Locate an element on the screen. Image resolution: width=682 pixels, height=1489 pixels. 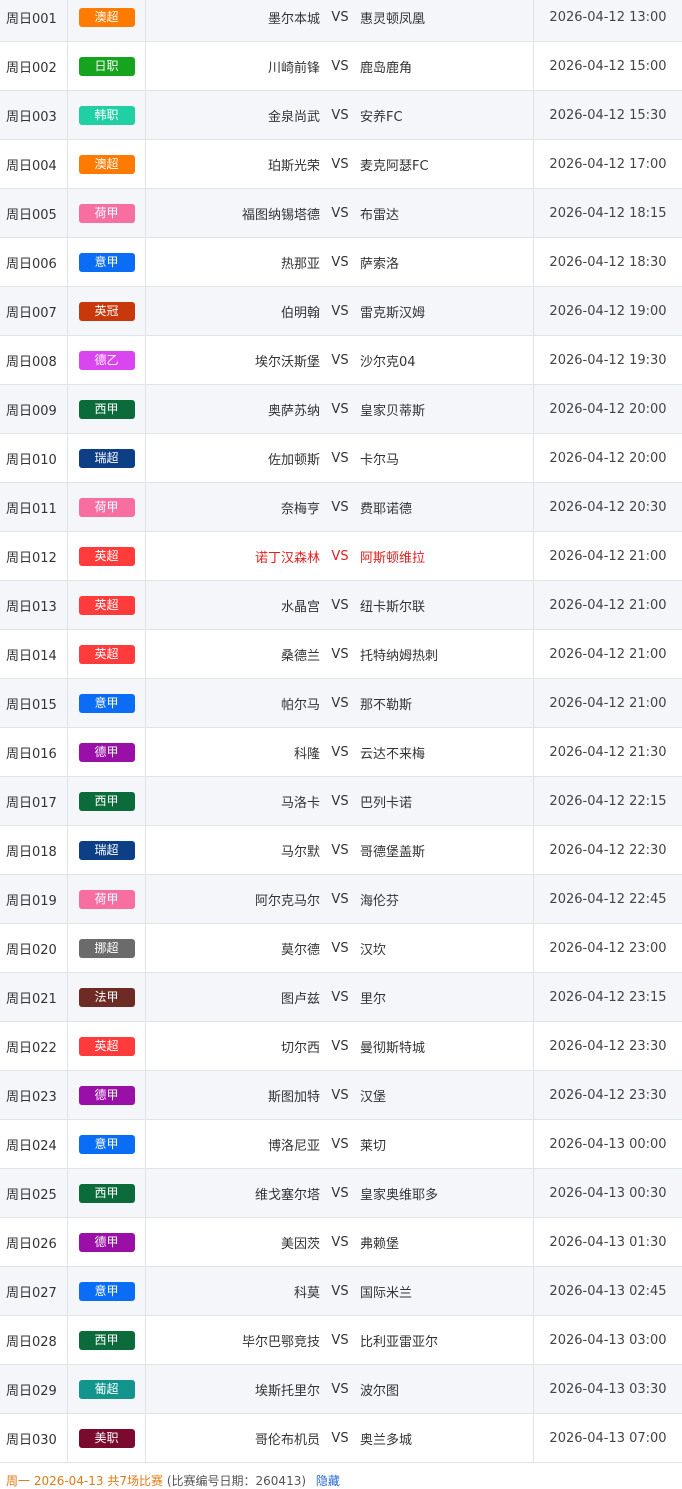
home-team: 博洛尼亚 is located at coordinates (294, 1146).